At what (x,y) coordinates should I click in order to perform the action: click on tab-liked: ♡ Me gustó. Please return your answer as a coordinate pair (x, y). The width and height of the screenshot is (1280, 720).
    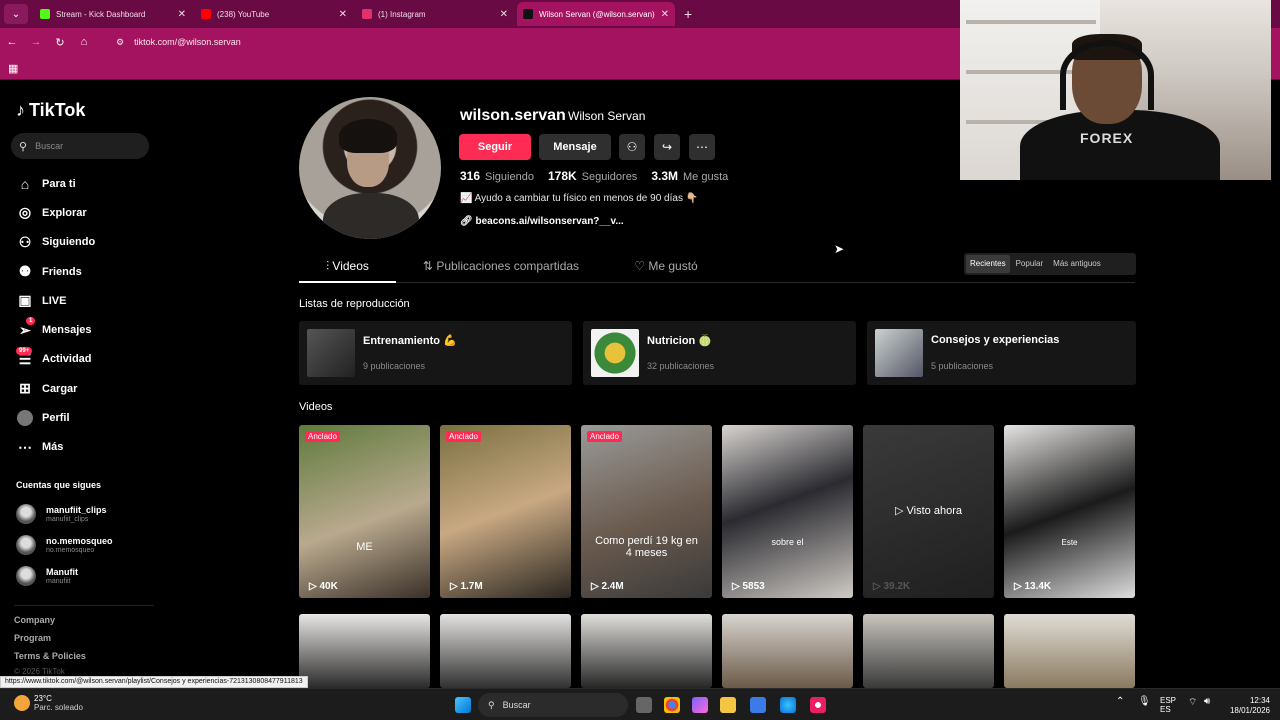
    Looking at the image, I should click on (666, 267).